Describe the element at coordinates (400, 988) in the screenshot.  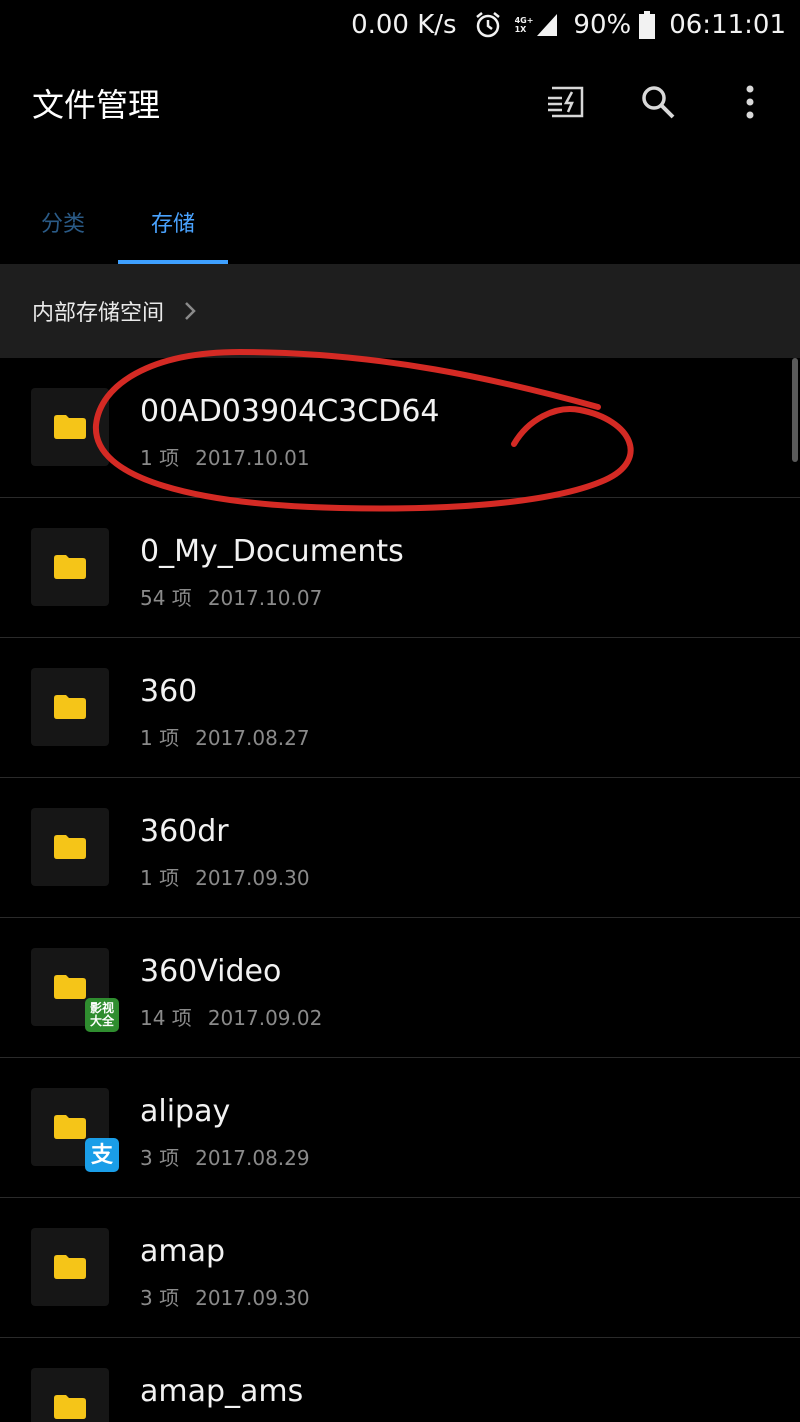
I see `list-item: 影视 大全 360Video 14 项 2017.09.02` at that location.